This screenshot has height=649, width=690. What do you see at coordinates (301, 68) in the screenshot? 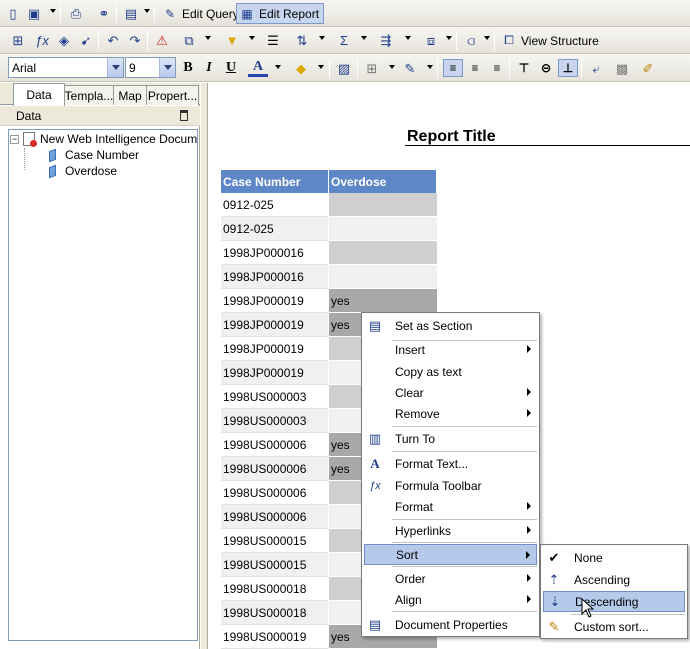
I see `fill-color-icon: ◆` at bounding box center [301, 68].